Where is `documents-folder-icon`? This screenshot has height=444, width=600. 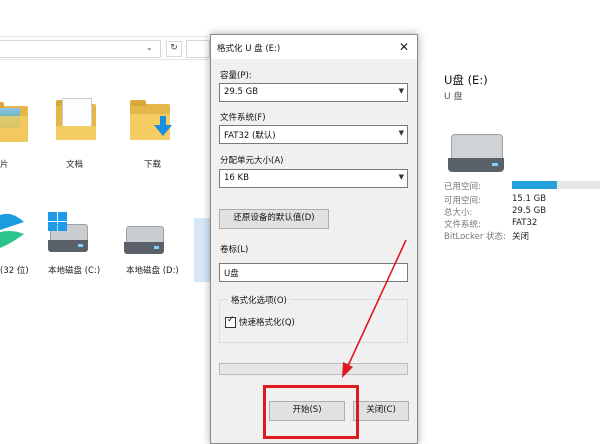
documents-folder-icon is located at coordinates (76, 119).